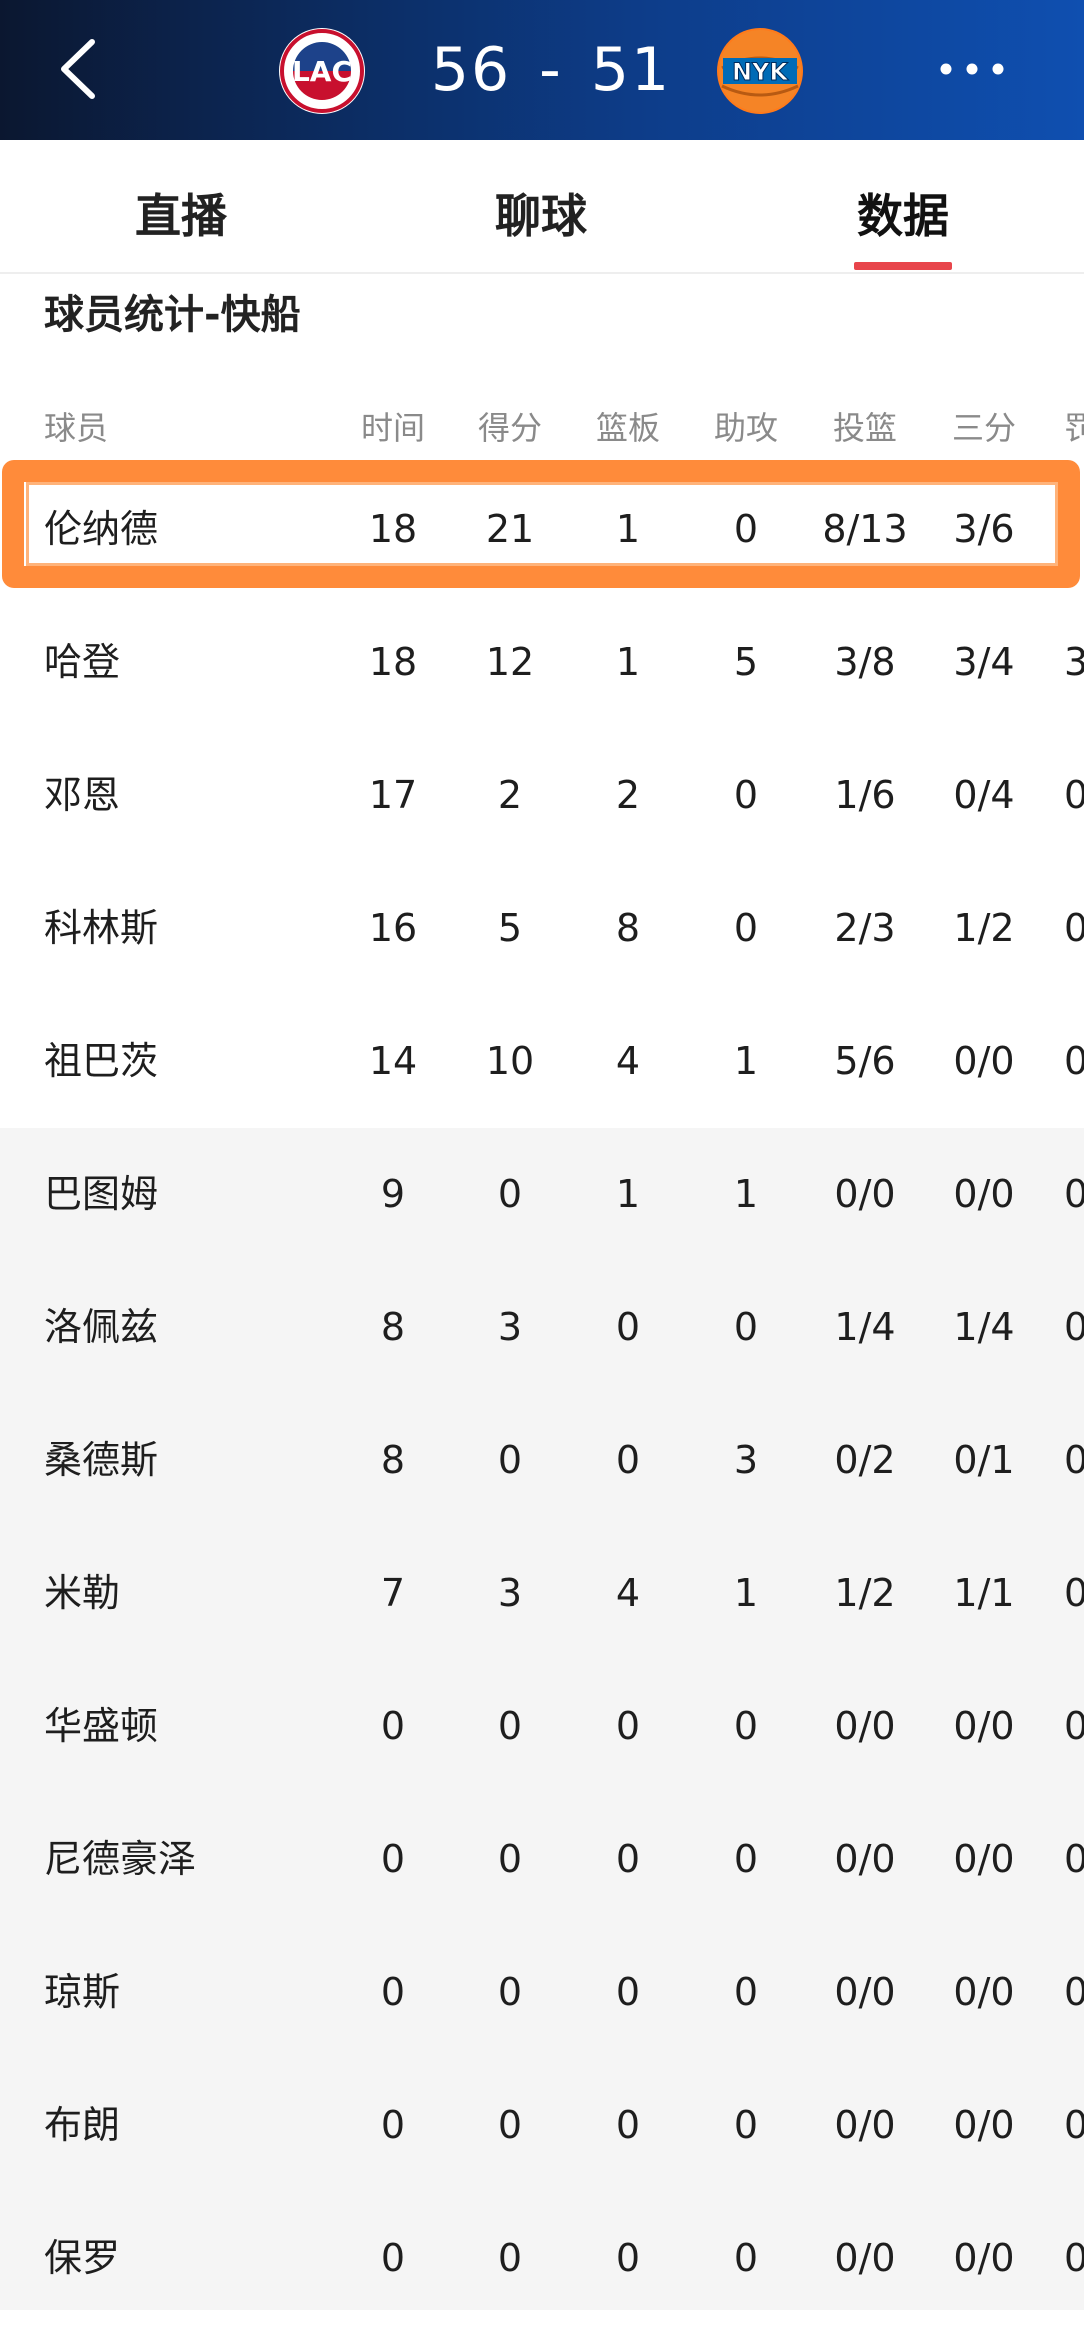 The height and width of the screenshot is (2325, 1084). Describe the element at coordinates (542, 1992) in the screenshot. I see `table-row: 琼斯 0 0 0 0 0/0 0/0 0` at that location.